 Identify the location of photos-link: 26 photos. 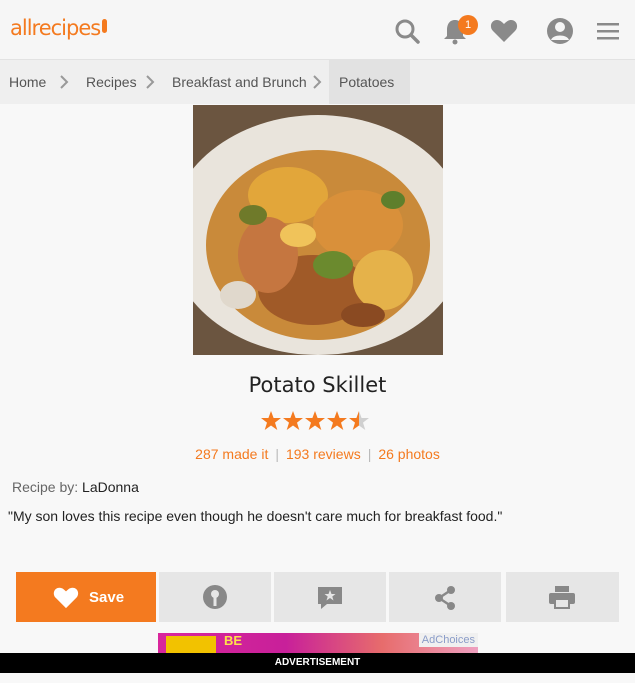
(409, 454).